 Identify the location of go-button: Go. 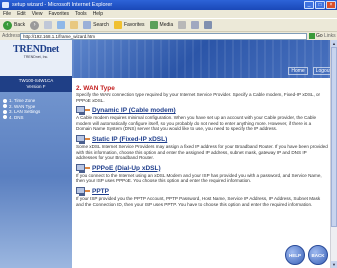
(315, 36).